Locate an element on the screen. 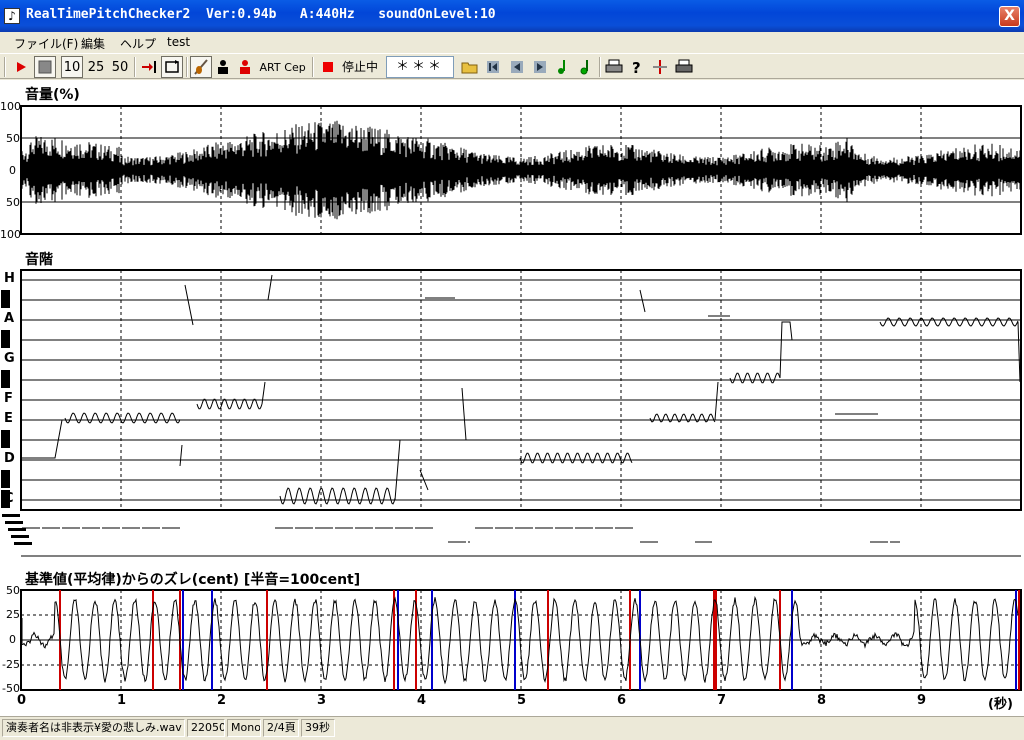  status-page: 2/4頁 is located at coordinates (281, 728).